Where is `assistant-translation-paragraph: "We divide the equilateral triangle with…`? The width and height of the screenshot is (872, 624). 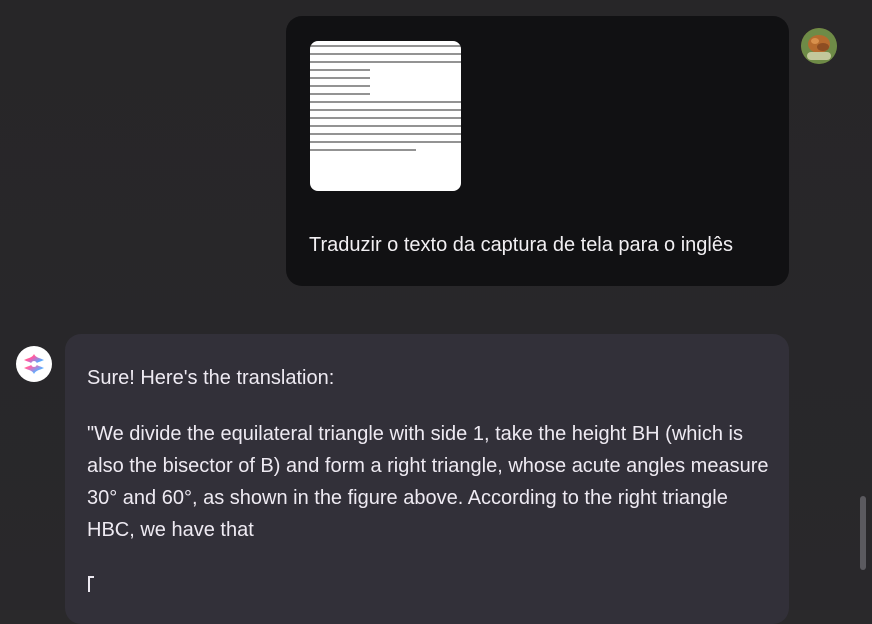
assistant-translation-paragraph: "We divide the equilateral triangle with… is located at coordinates (428, 482).